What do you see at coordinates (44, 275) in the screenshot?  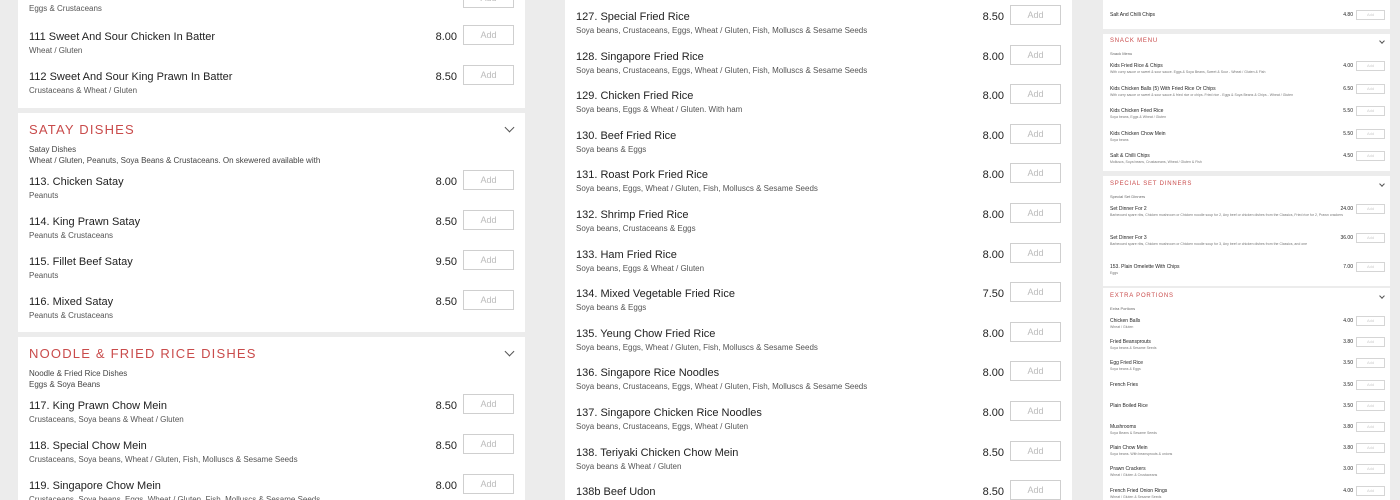 I see `item-allergens: Peanuts` at bounding box center [44, 275].